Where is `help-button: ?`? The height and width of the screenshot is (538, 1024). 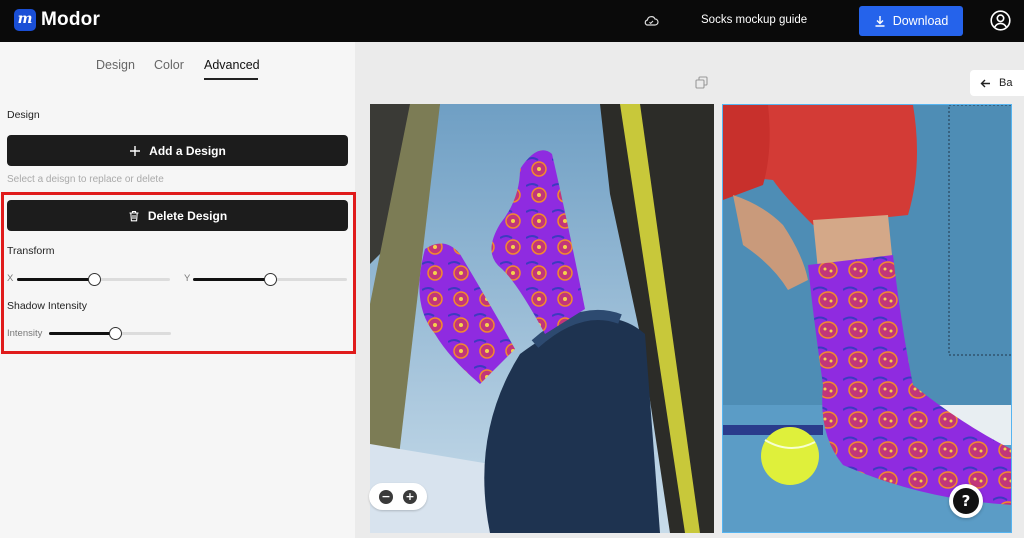 help-button: ? is located at coordinates (966, 501).